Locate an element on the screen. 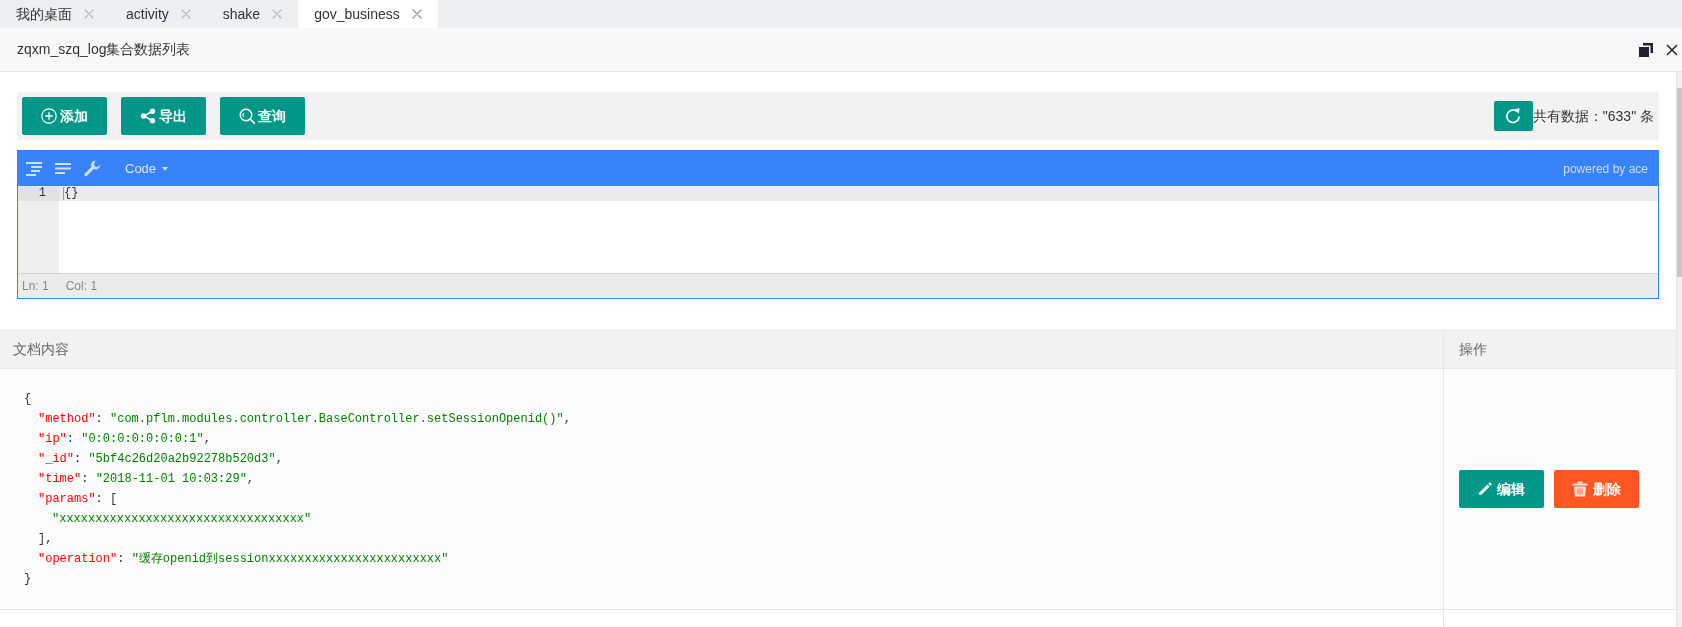 This screenshot has height=627, width=1682. json-line: "xxxxxxxxxxxxxxxxxxxxxxxxxxxxxxxxxx" is located at coordinates (182, 519).